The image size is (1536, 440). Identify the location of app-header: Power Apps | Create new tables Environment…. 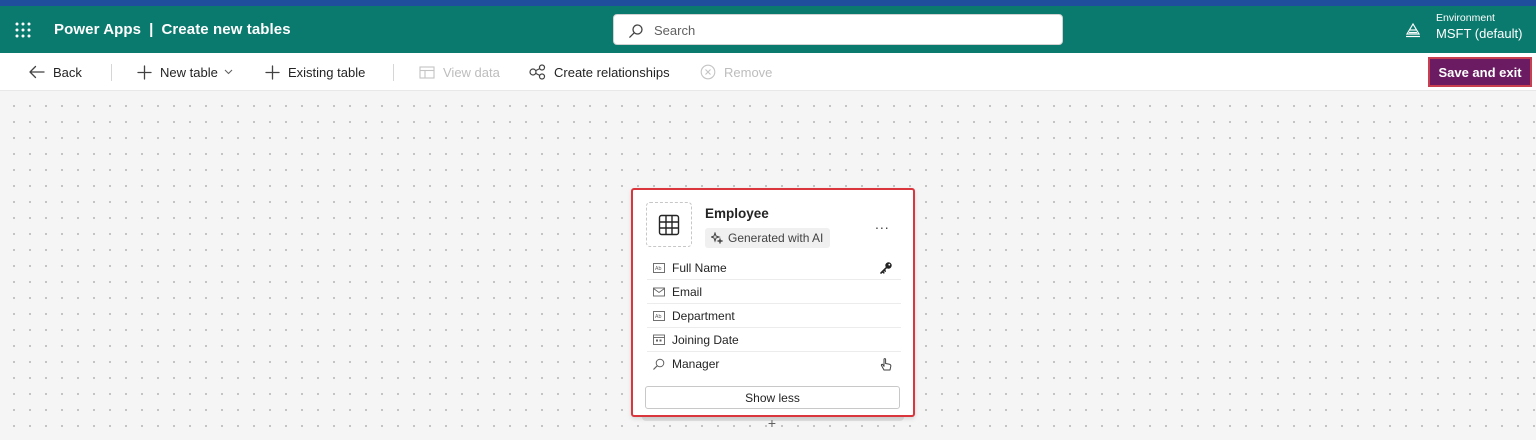
(768, 29).